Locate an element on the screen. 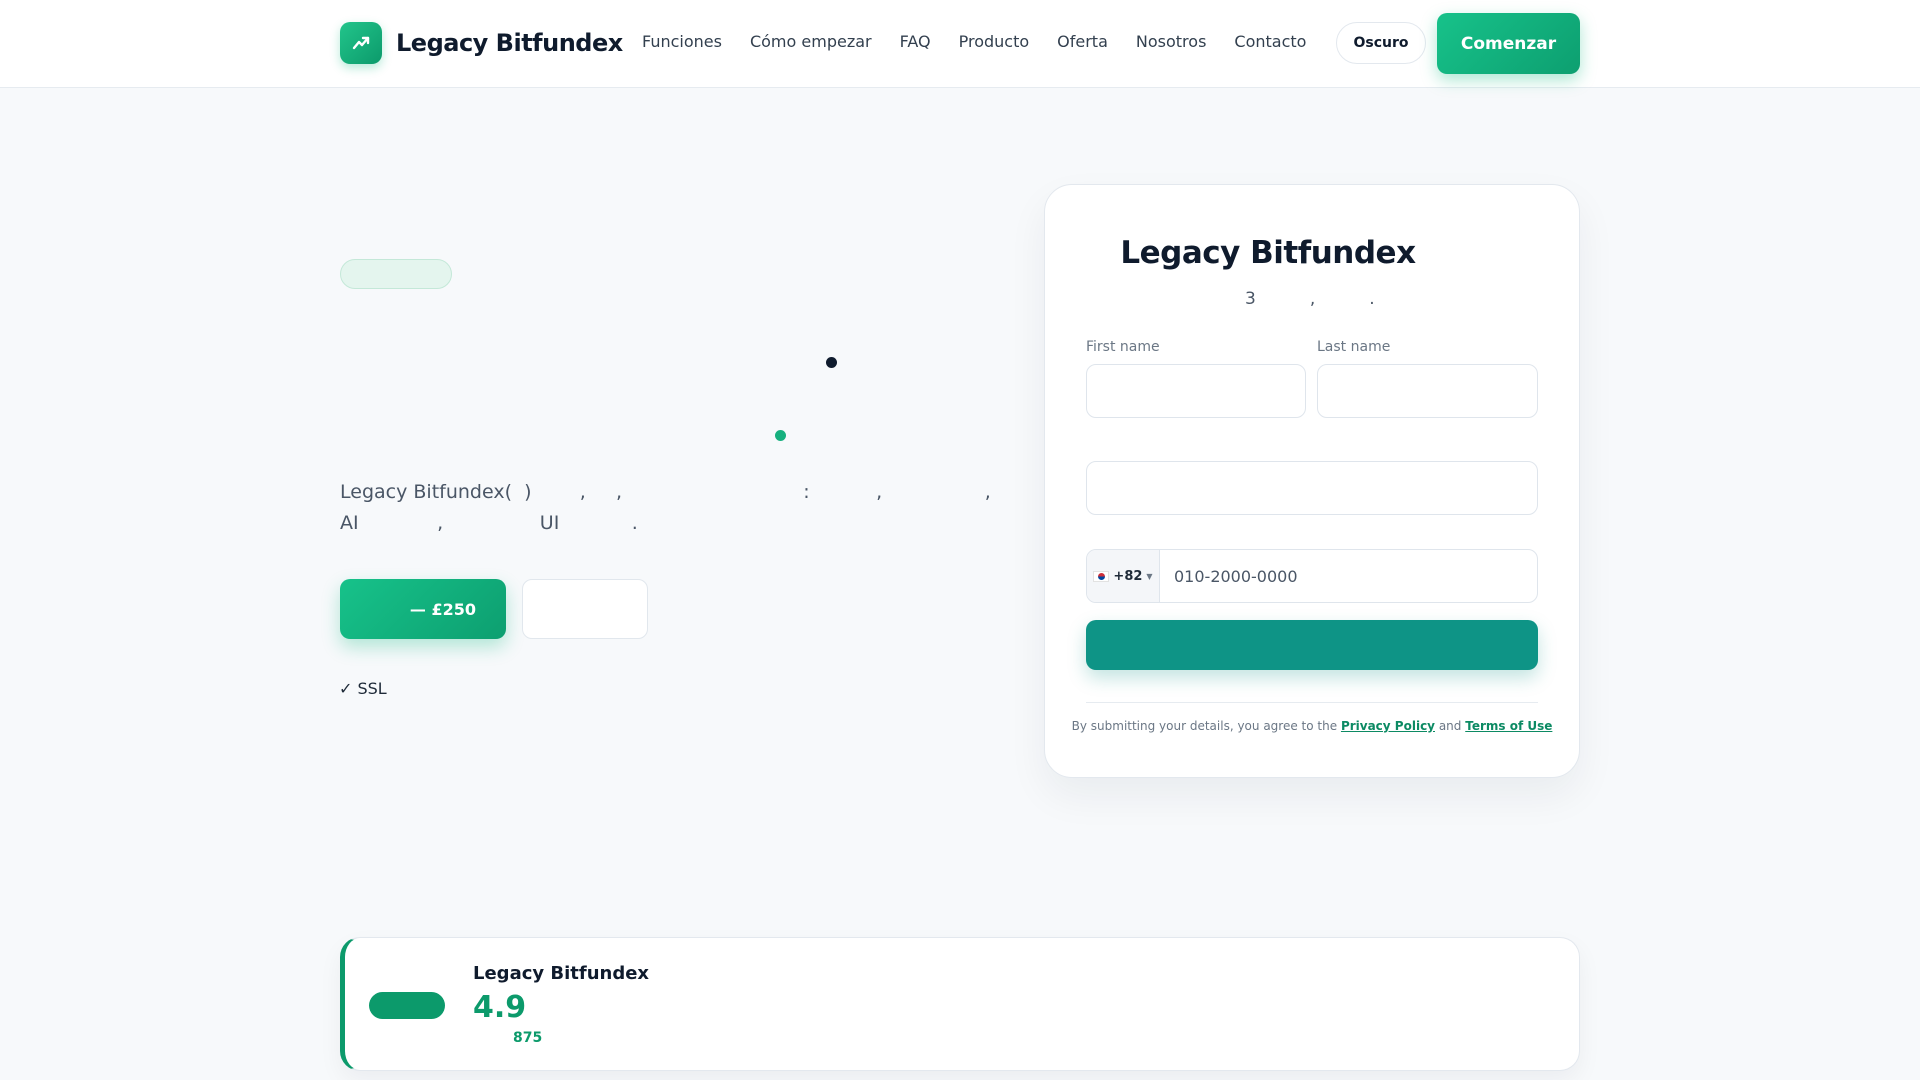 The height and width of the screenshot is (1080, 1920). form-subtitle: 3 , . is located at coordinates (1310, 299).